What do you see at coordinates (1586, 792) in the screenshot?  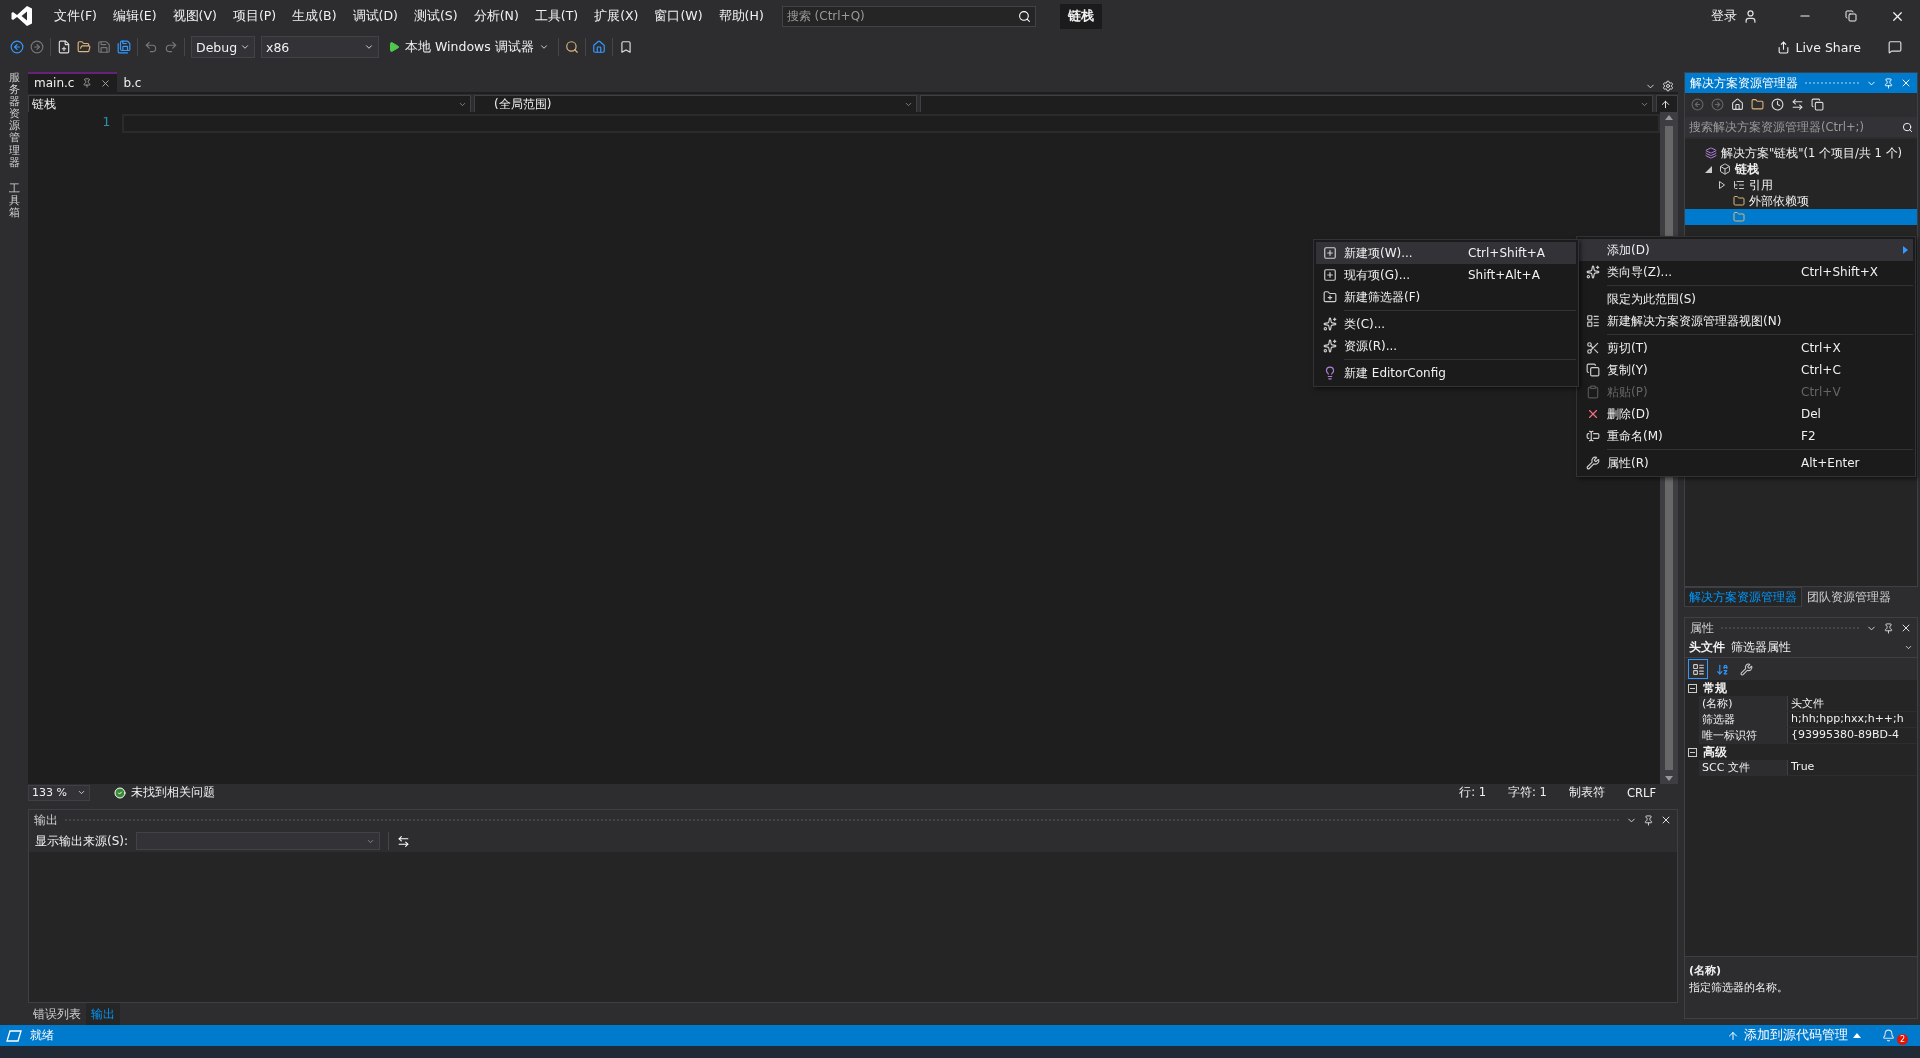 I see `editor-status-text: 制表符` at bounding box center [1586, 792].